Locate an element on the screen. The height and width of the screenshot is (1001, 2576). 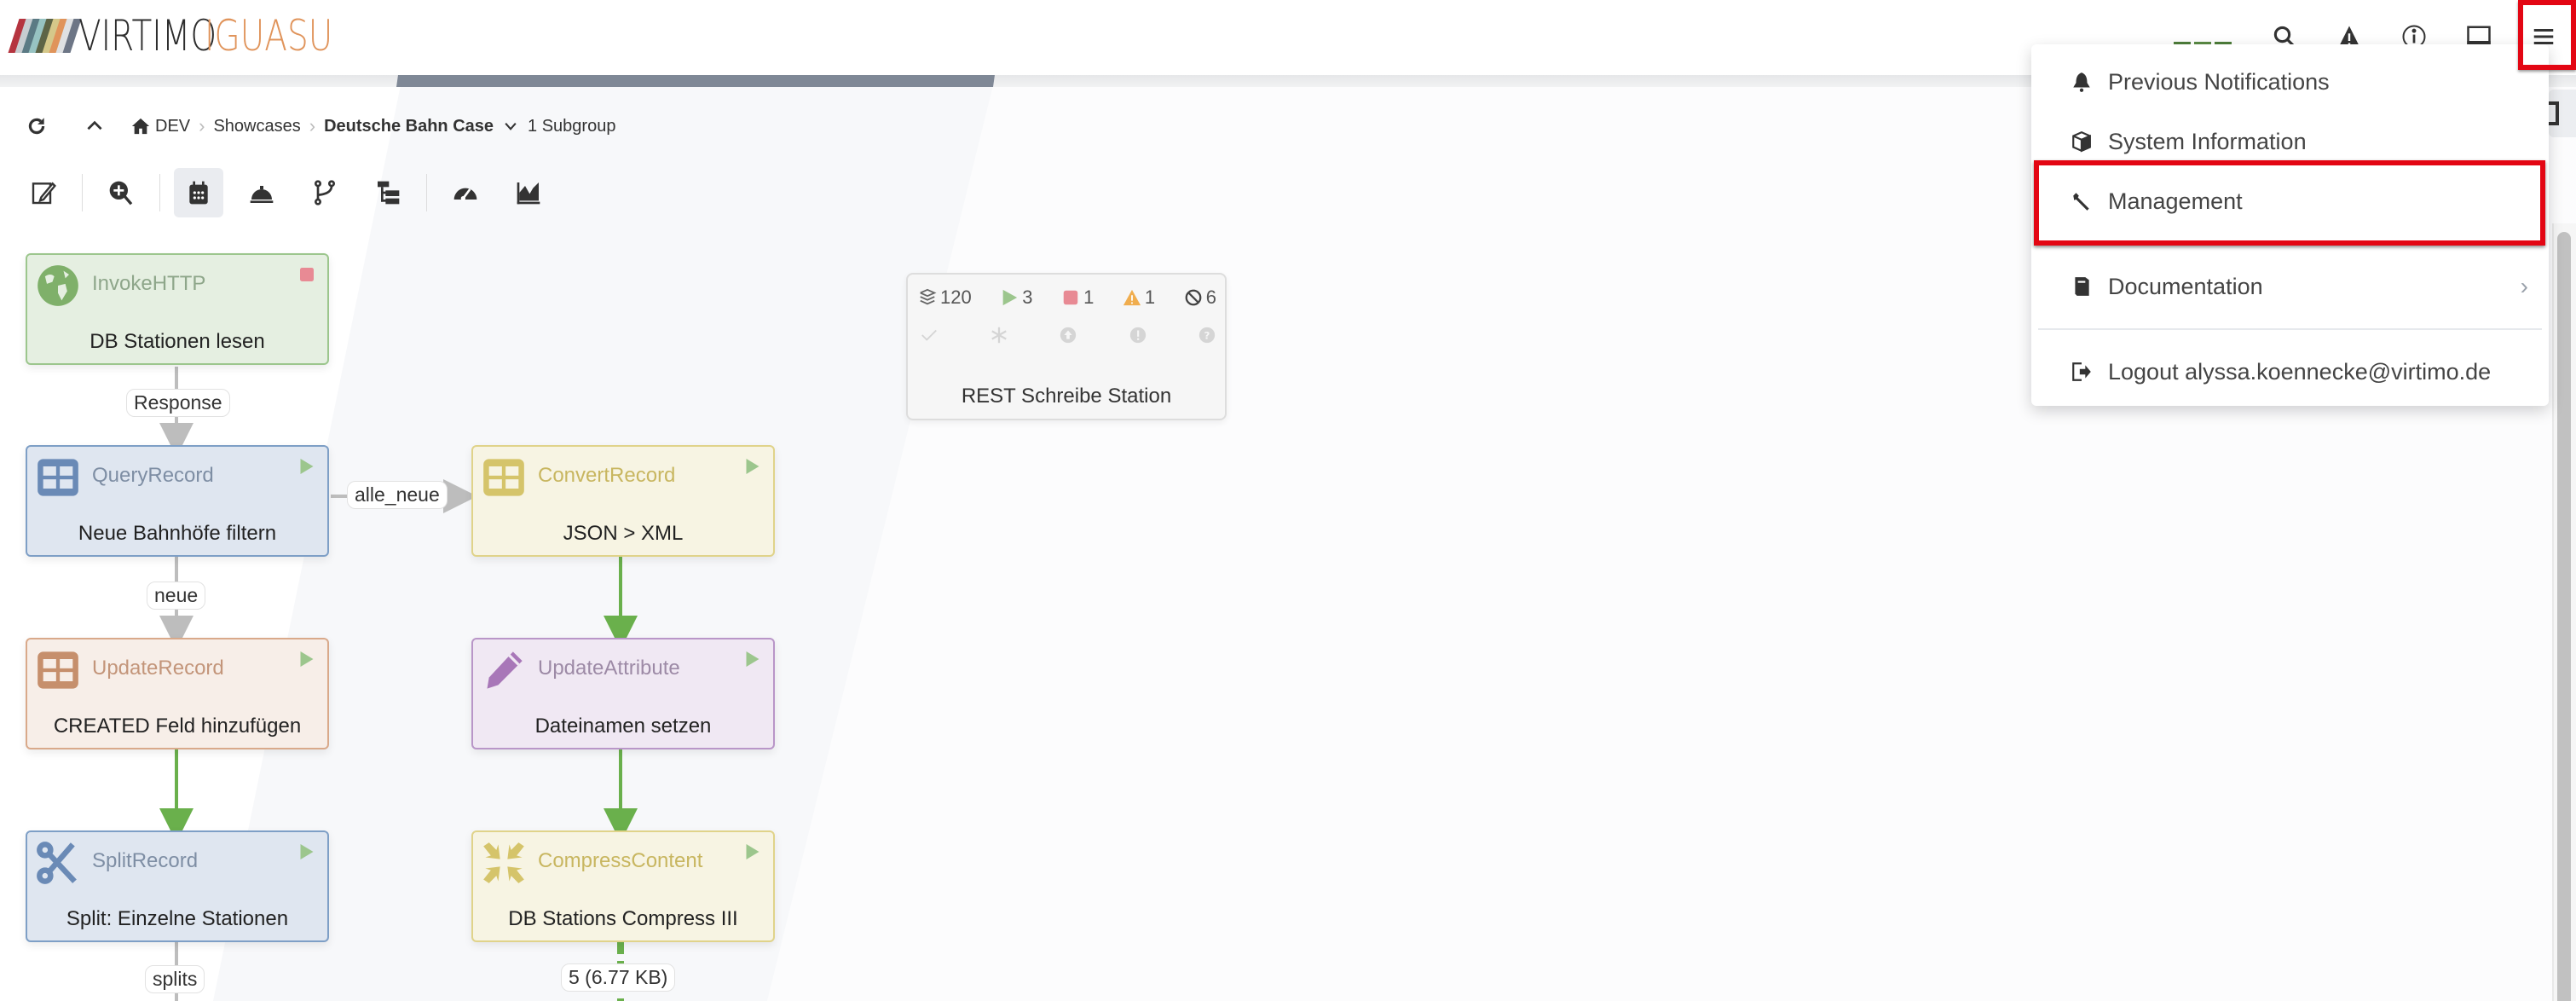
area-chart-icon is located at coordinates (528, 193).